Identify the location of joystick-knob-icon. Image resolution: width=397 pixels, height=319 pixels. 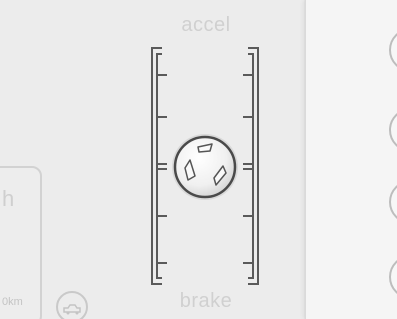
(205, 167).